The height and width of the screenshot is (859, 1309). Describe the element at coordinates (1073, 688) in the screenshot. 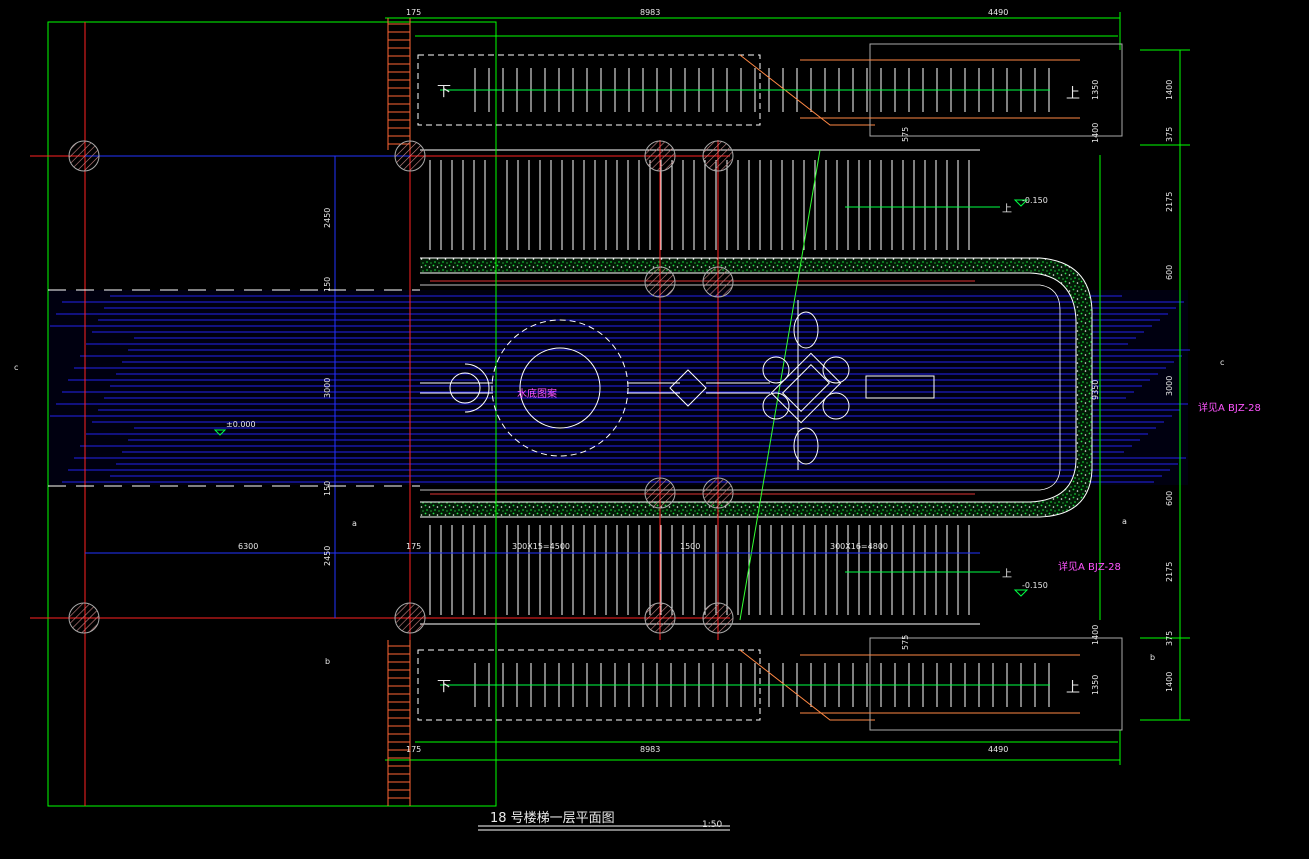

I see `stair-up-bottom: 上` at that location.